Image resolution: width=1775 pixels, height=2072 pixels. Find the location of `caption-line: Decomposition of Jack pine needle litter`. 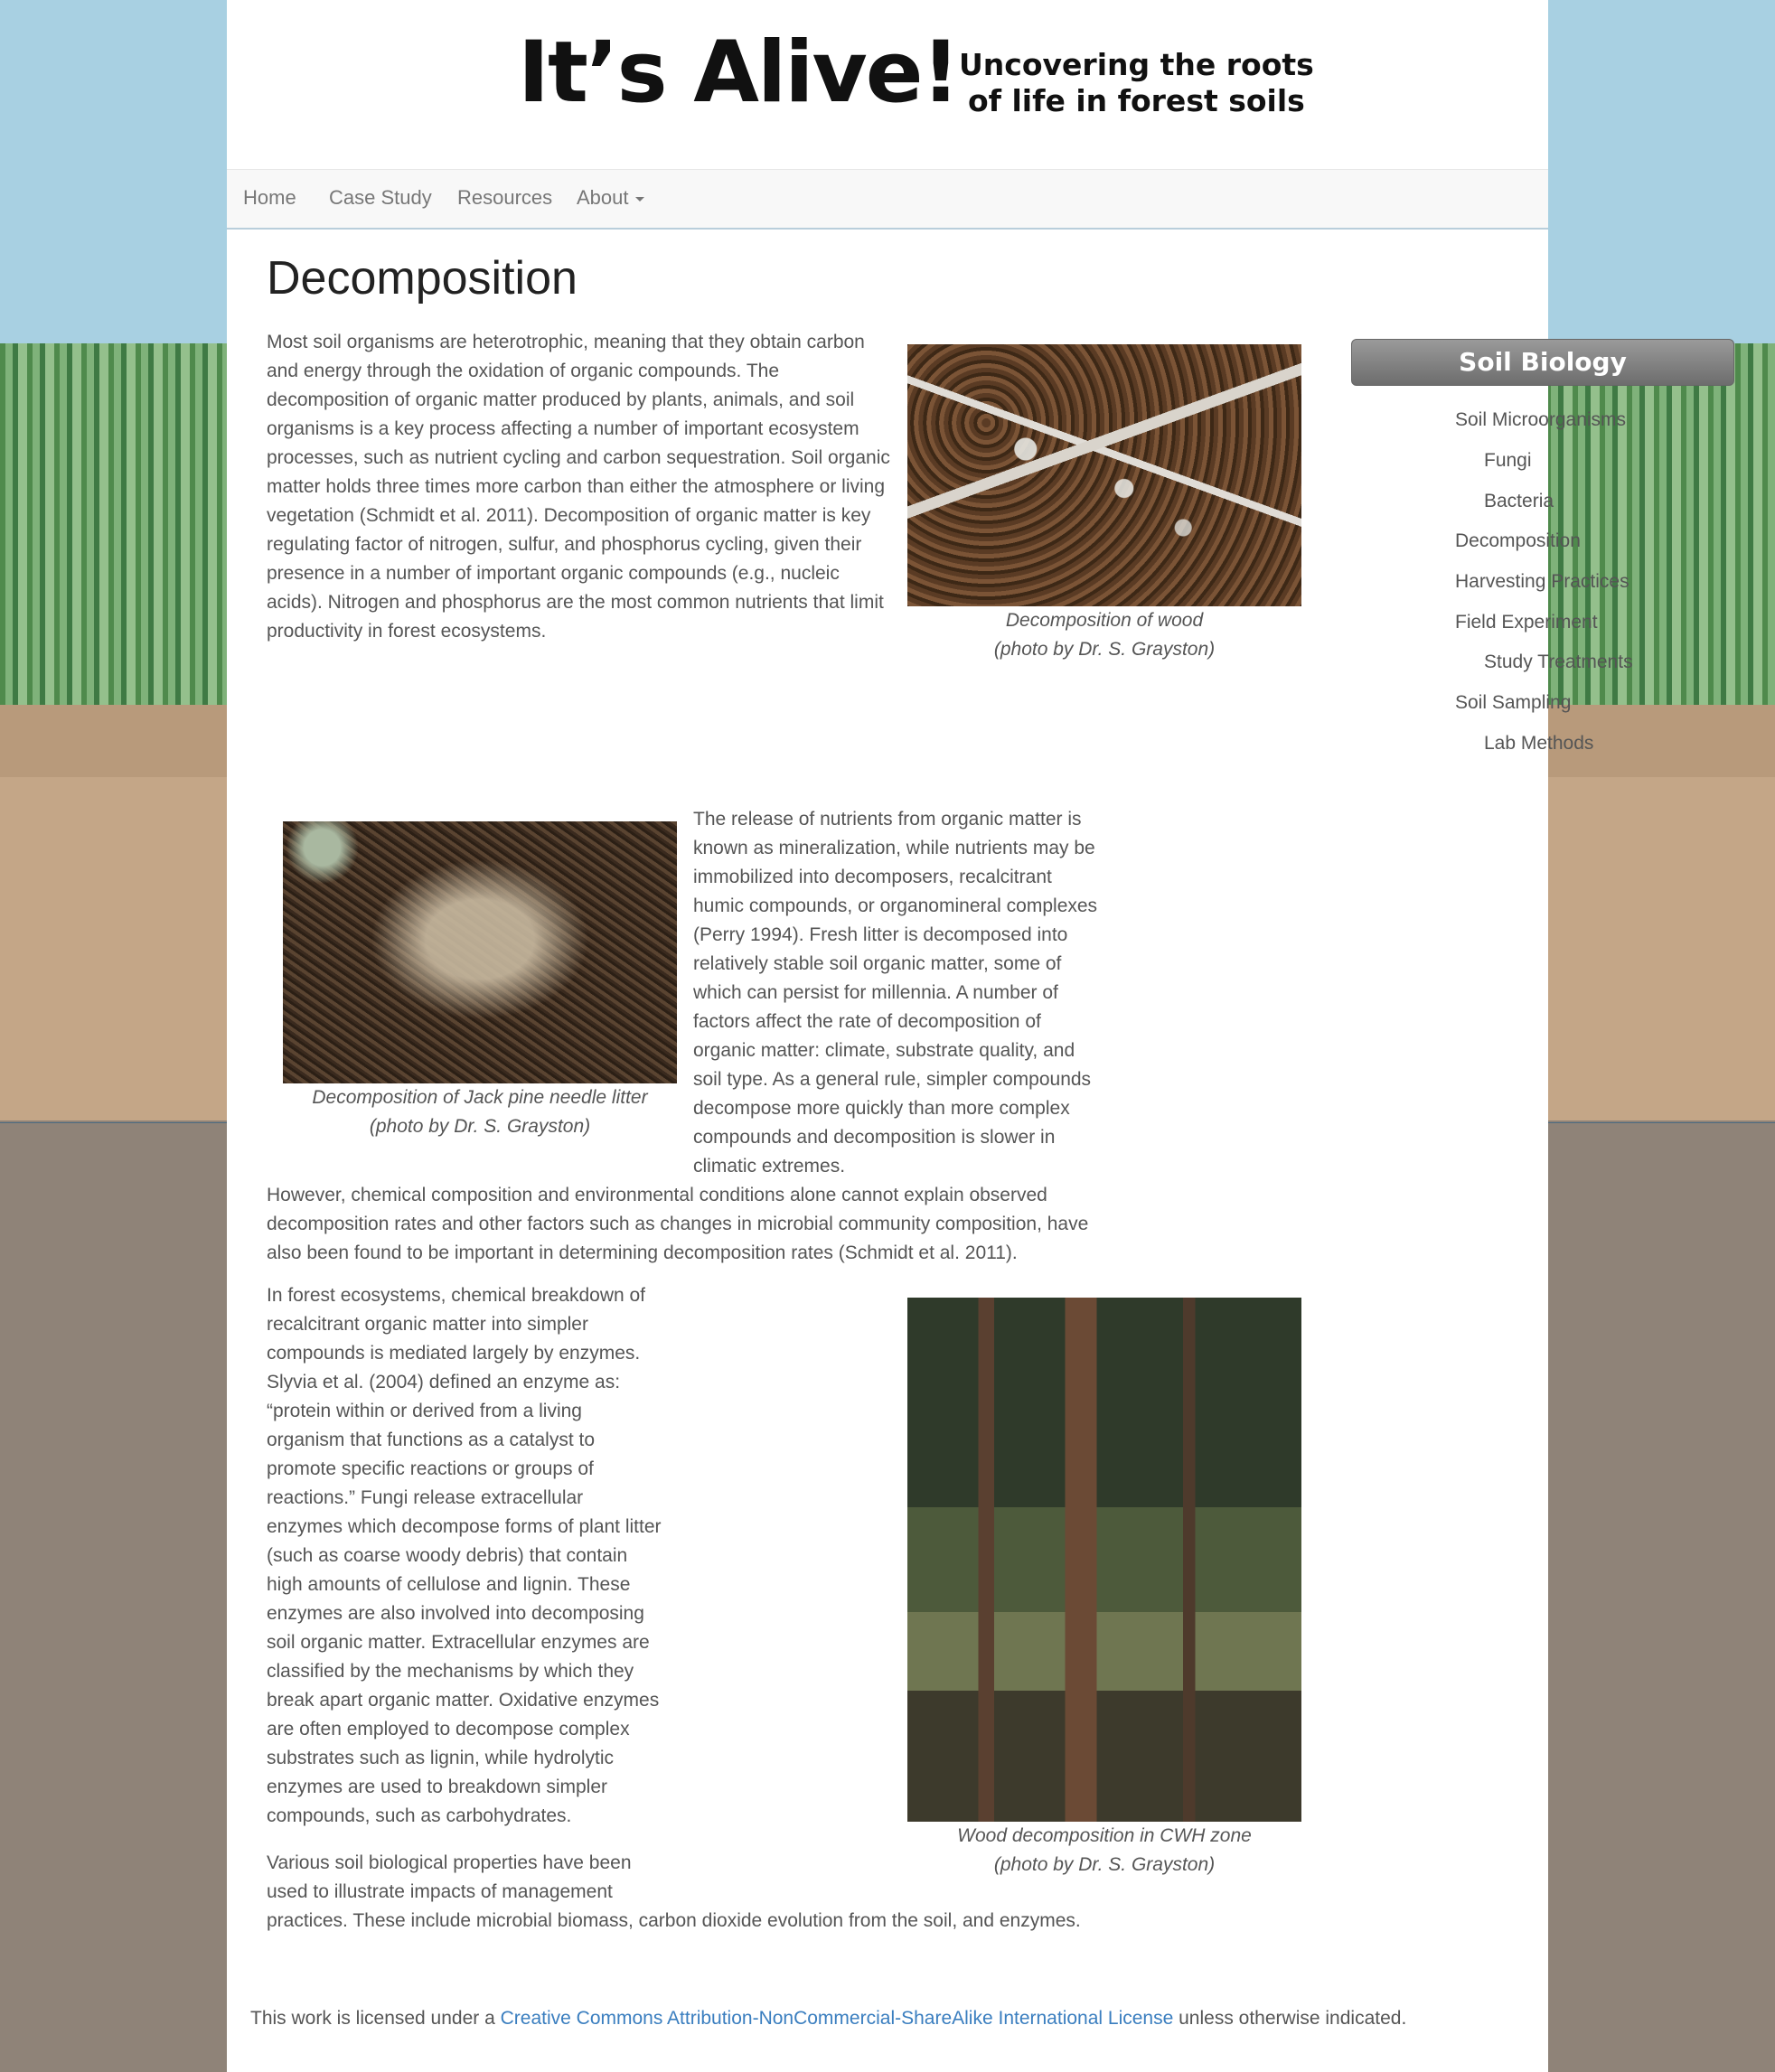

caption-line: Decomposition of Jack pine needle litter is located at coordinates (480, 1097).